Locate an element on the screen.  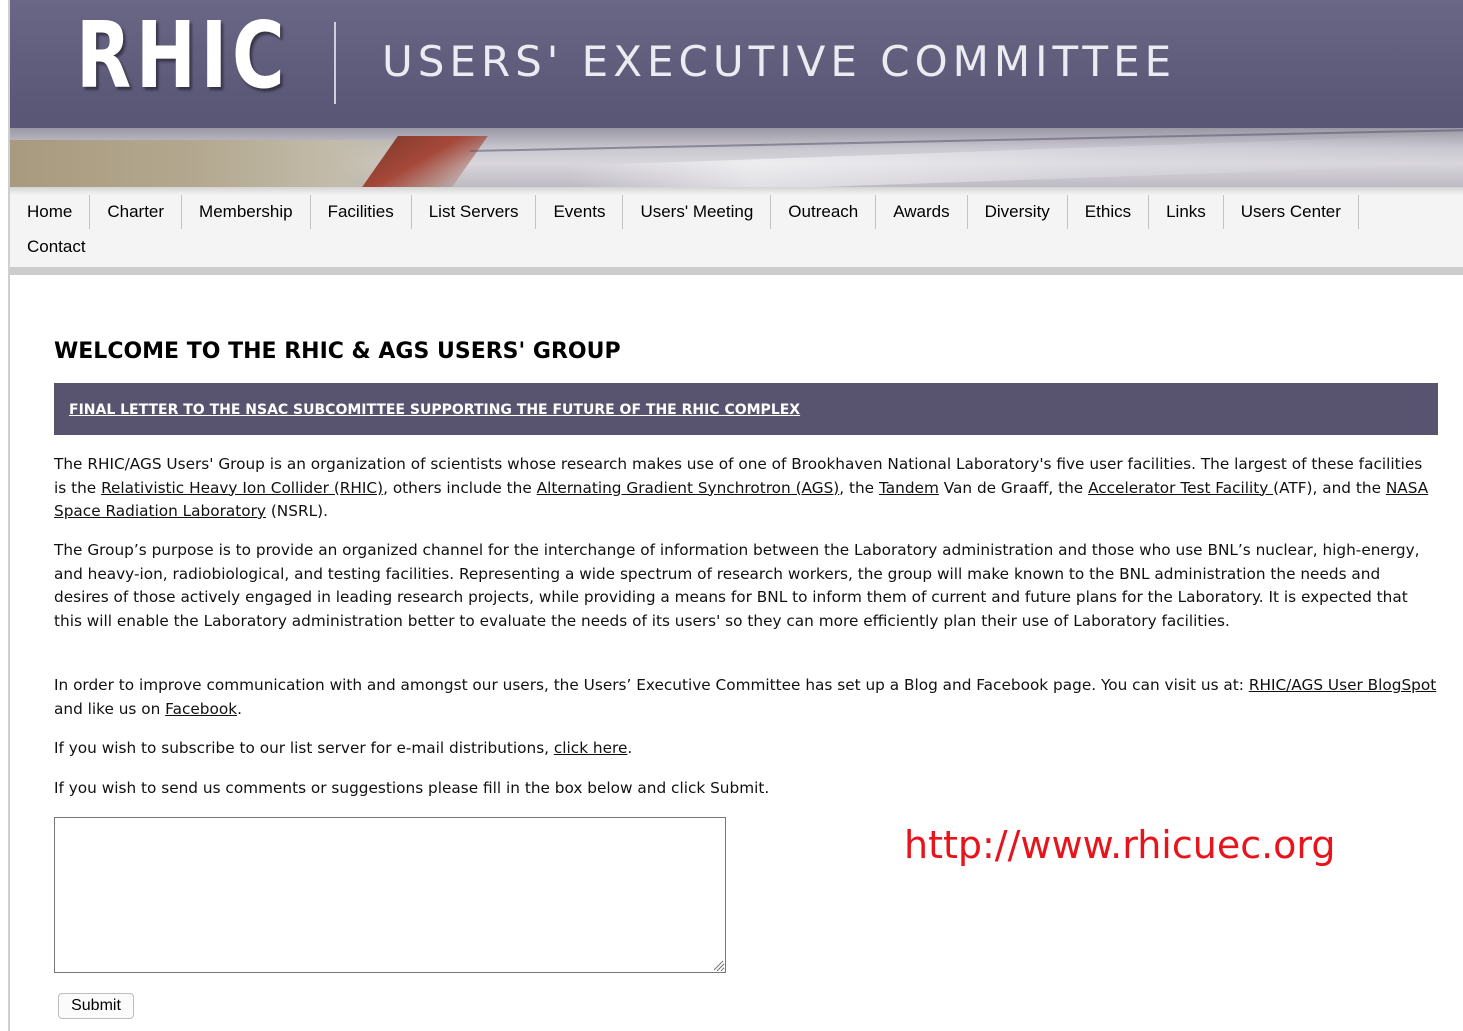
nav-item-contact: Contact is located at coordinates (56, 247).